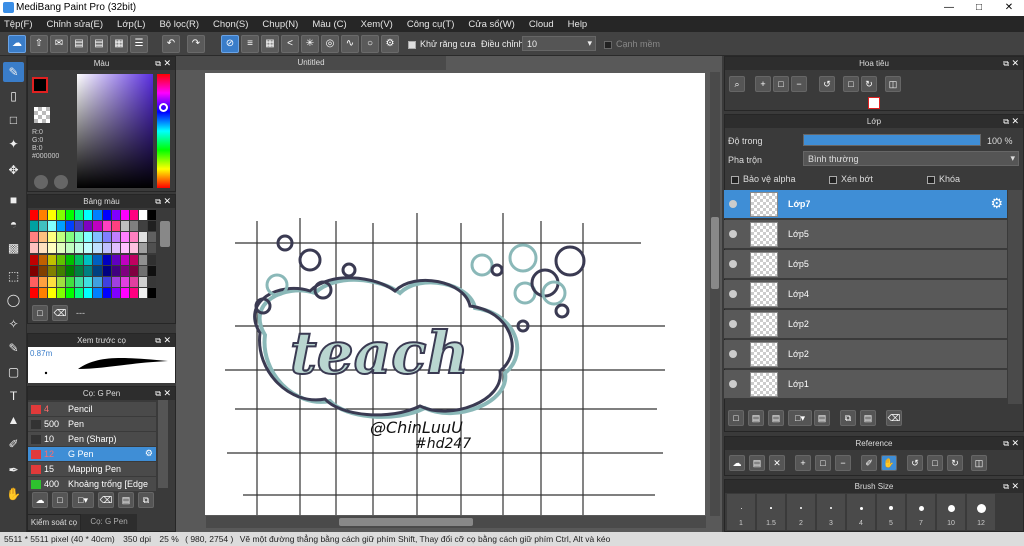 The image size is (1024, 546). Describe the element at coordinates (370, 44) in the screenshot. I see `ellipse-snap-icon: ○` at that location.